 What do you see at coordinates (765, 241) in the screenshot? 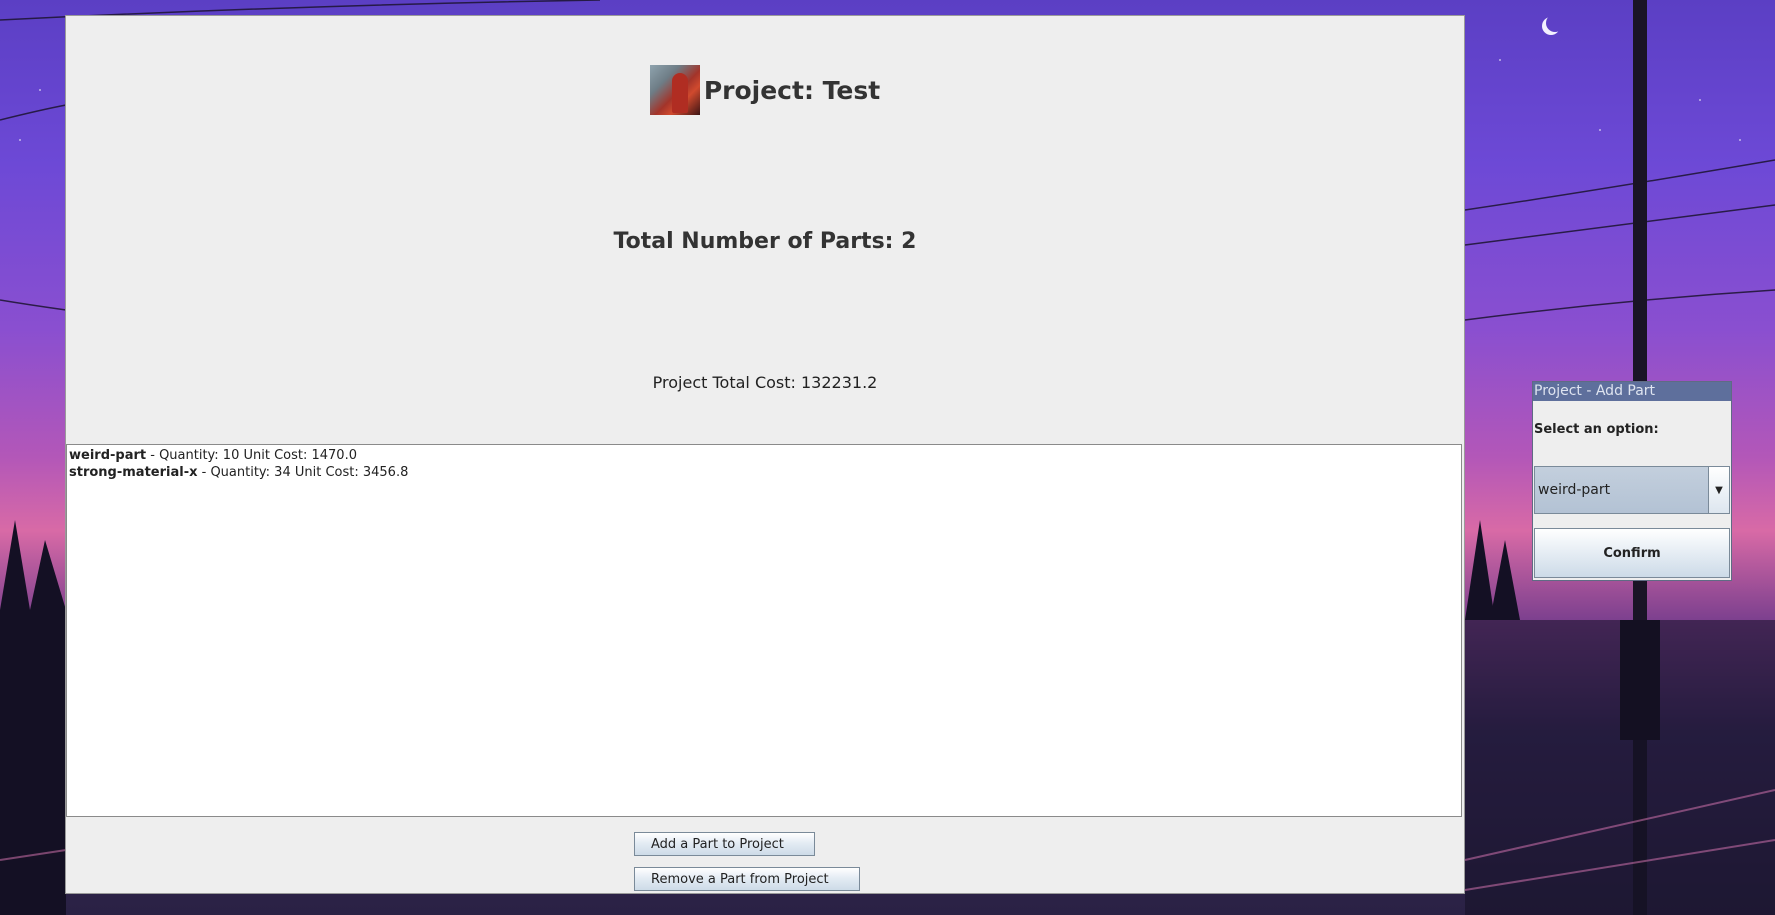
I see `parts-count-label: Total Number of Parts: 2` at bounding box center [765, 241].